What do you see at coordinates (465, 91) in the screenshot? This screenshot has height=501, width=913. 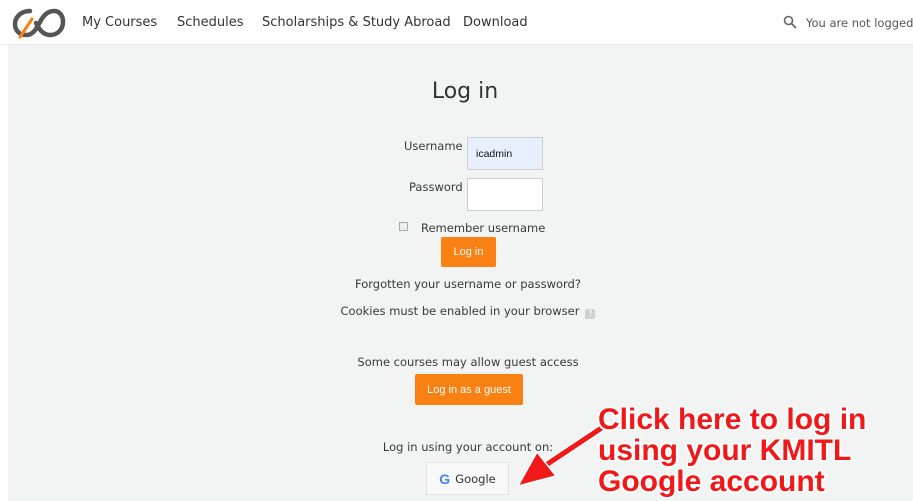 I see `page-title: Log in` at bounding box center [465, 91].